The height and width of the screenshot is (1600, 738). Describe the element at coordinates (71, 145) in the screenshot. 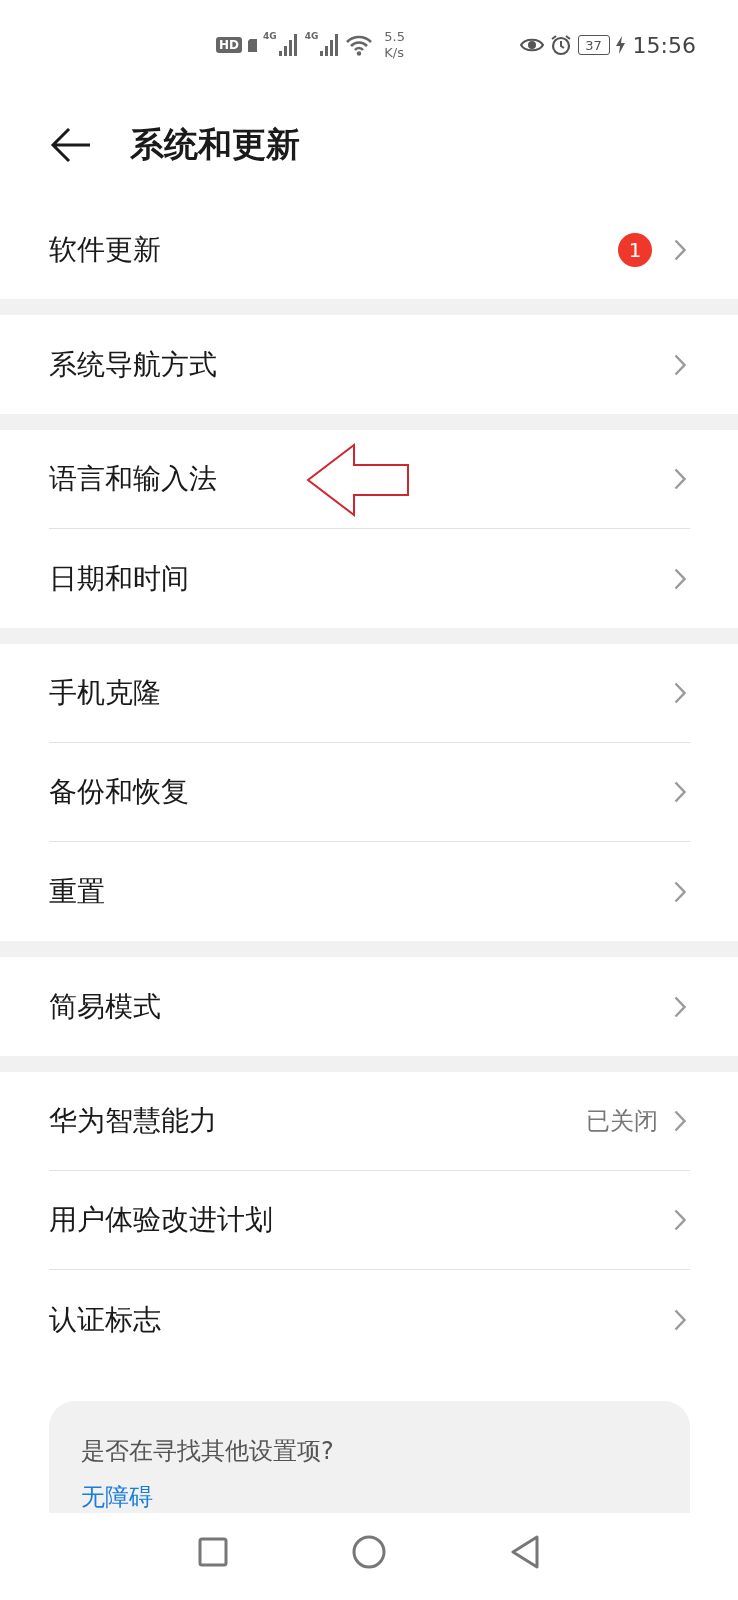

I see `back-icon` at that location.